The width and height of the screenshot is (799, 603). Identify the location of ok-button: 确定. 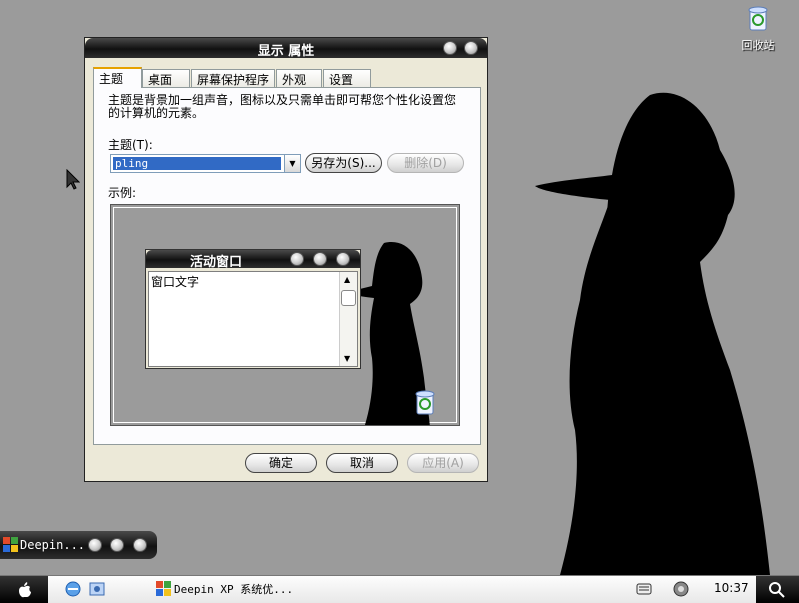
(281, 463).